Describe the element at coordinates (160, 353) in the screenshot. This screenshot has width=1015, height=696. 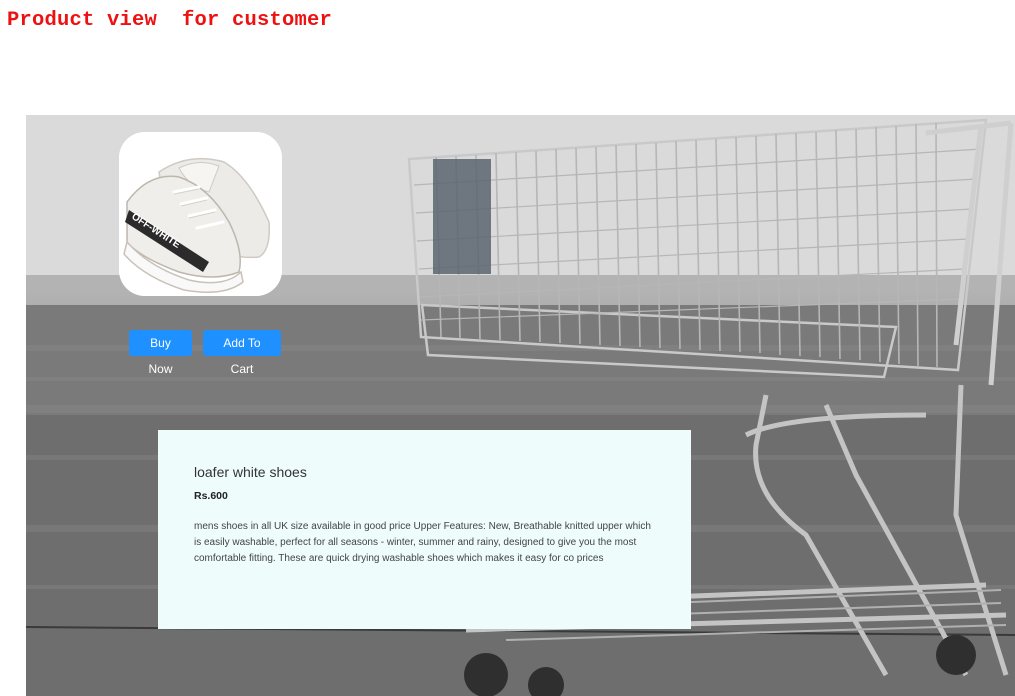
I see `buy-now-button: Buy Now` at that location.